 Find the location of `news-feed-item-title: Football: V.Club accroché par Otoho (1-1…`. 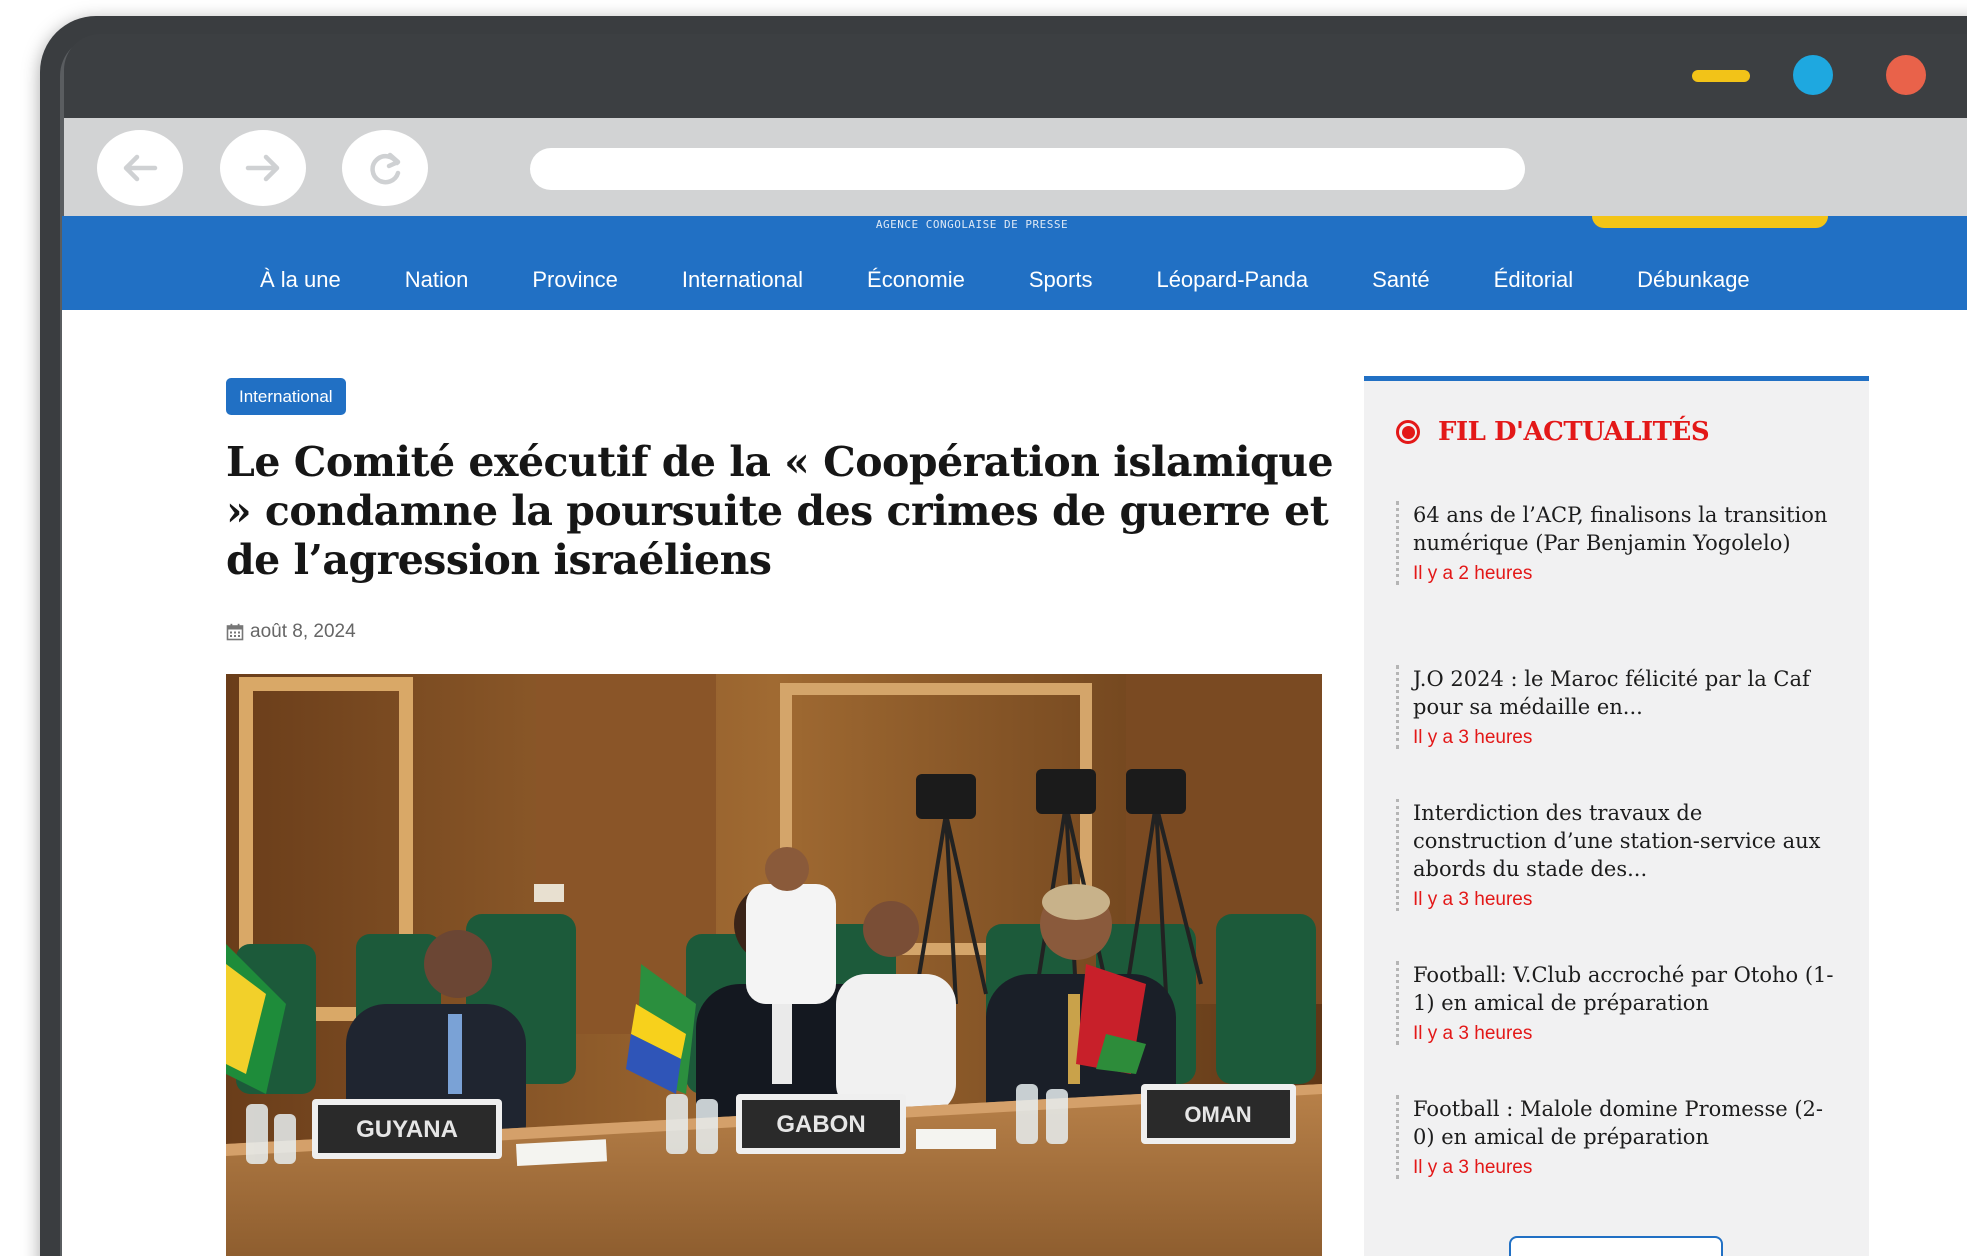

news-feed-item-title: Football: V.Club accroché par Otoho (1-1… is located at coordinates (1624, 989).